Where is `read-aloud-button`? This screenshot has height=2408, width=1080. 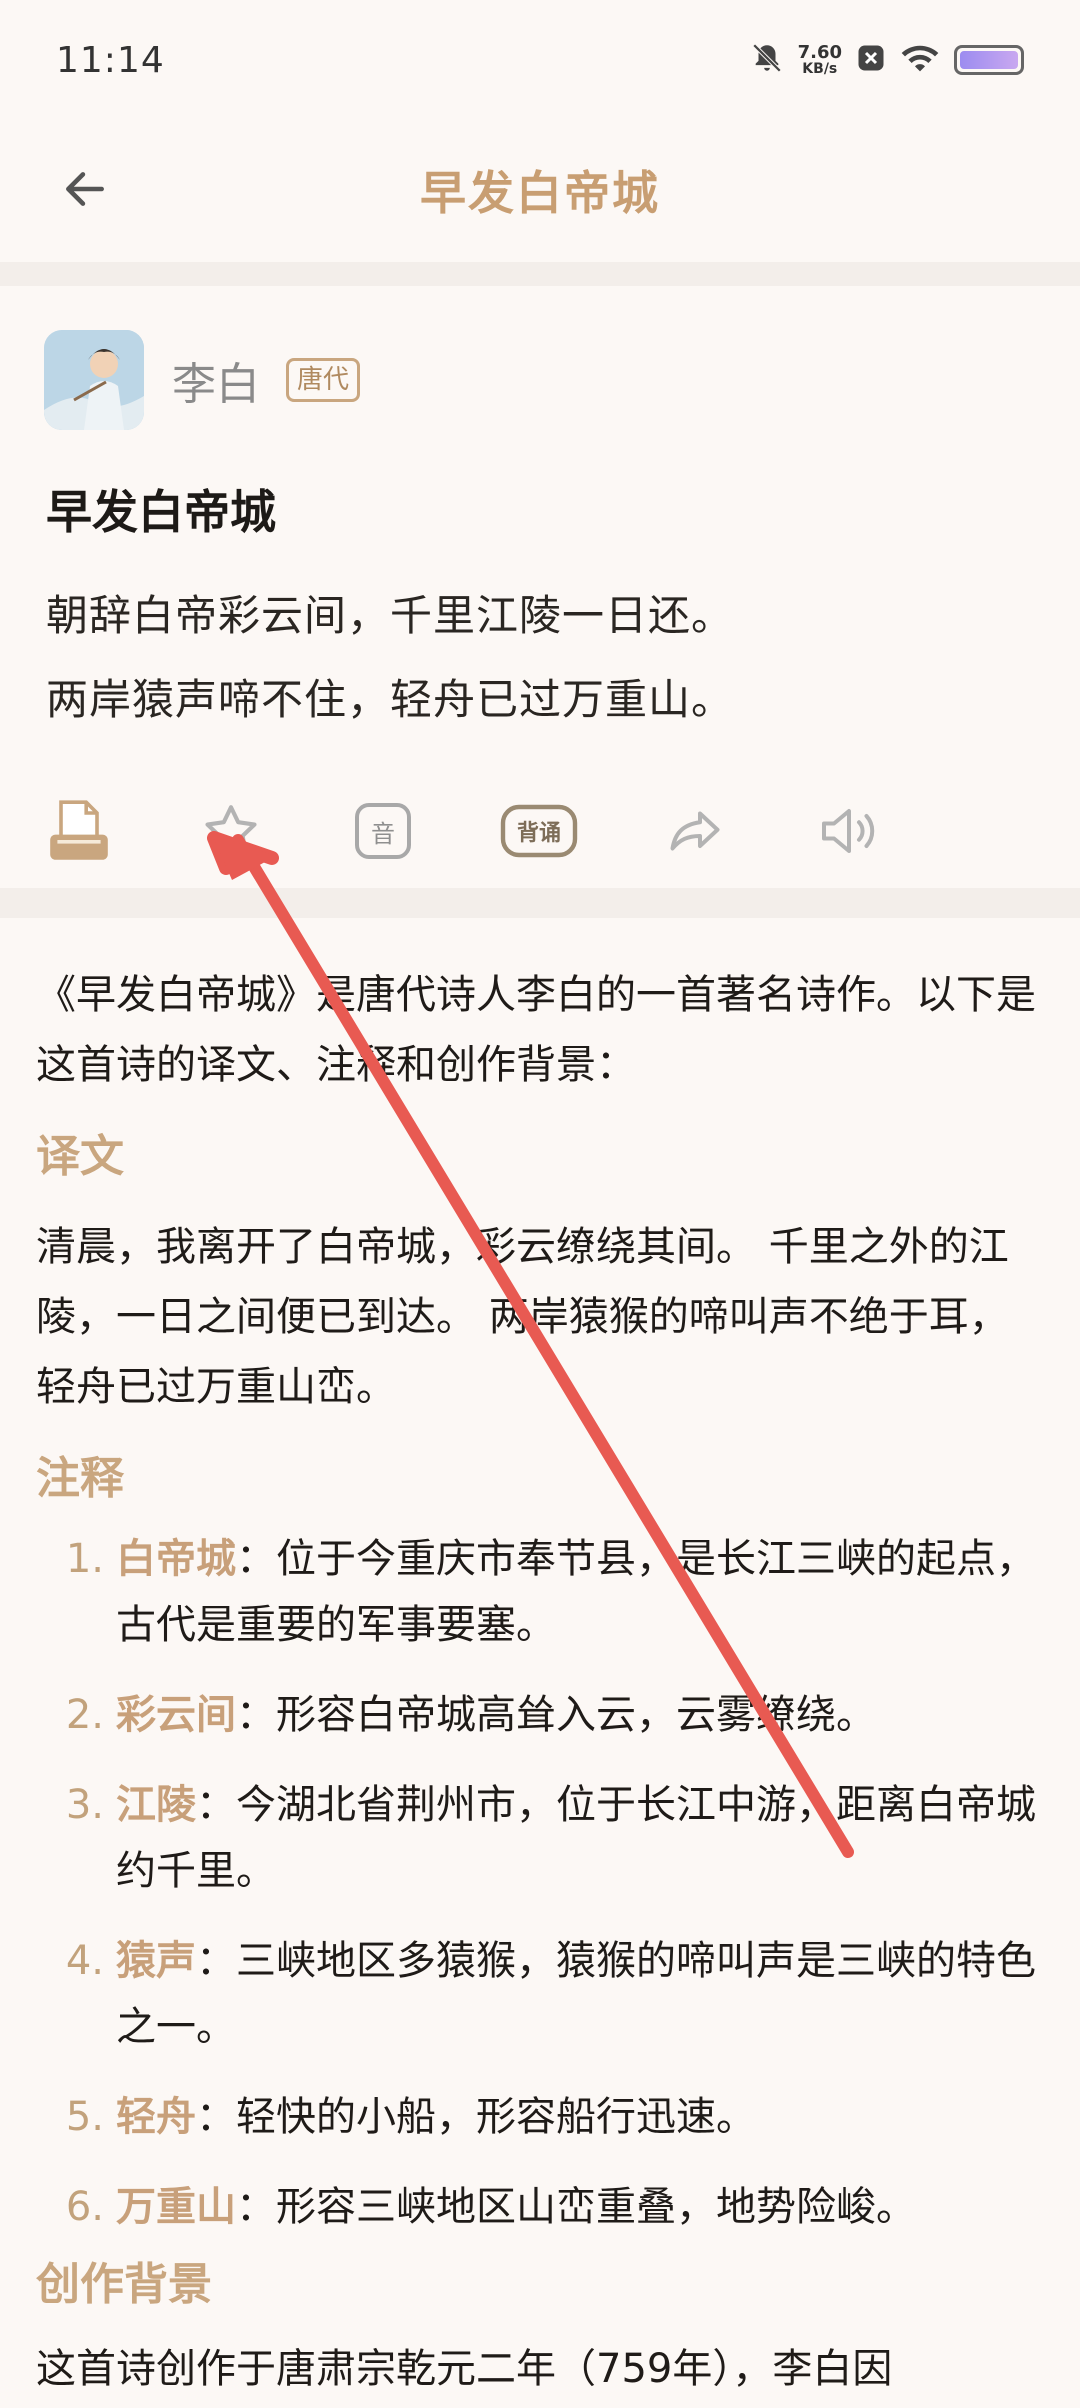 read-aloud-button is located at coordinates (849, 831).